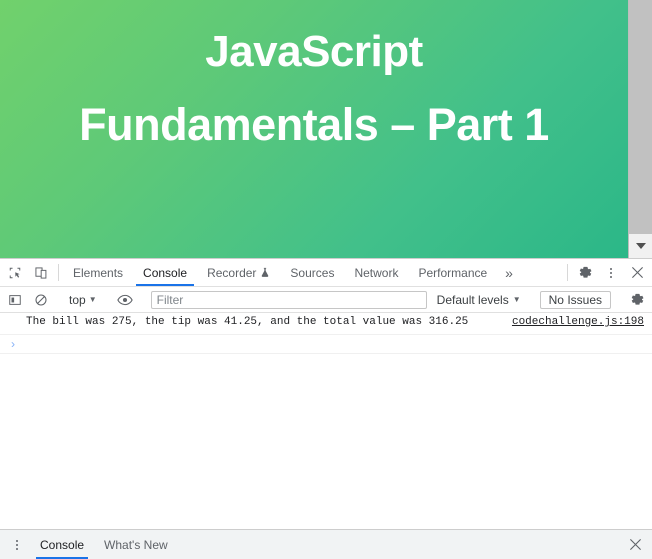 The width and height of the screenshot is (652, 559). I want to click on tab-console-label: Console, so click(165, 272).